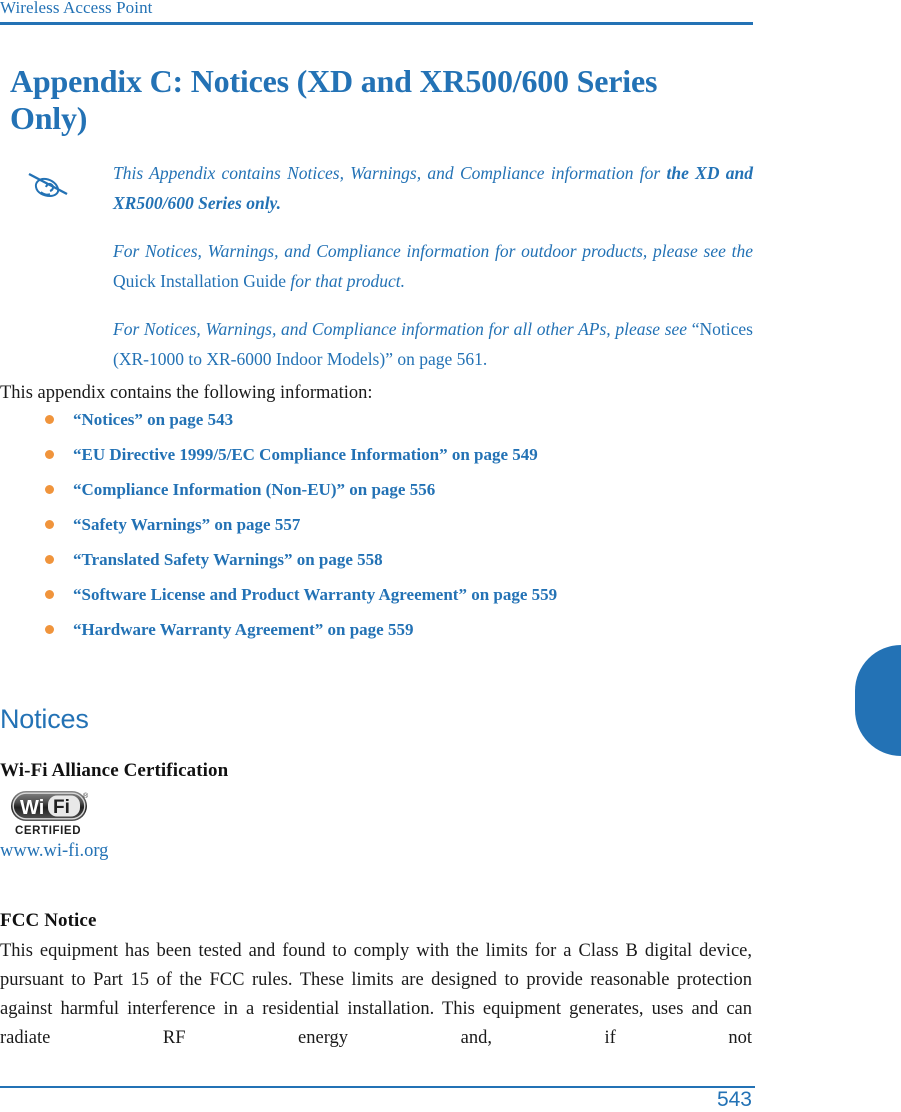 The width and height of the screenshot is (901, 1112). Describe the element at coordinates (734, 1099) in the screenshot. I see `page-number: 543` at that location.